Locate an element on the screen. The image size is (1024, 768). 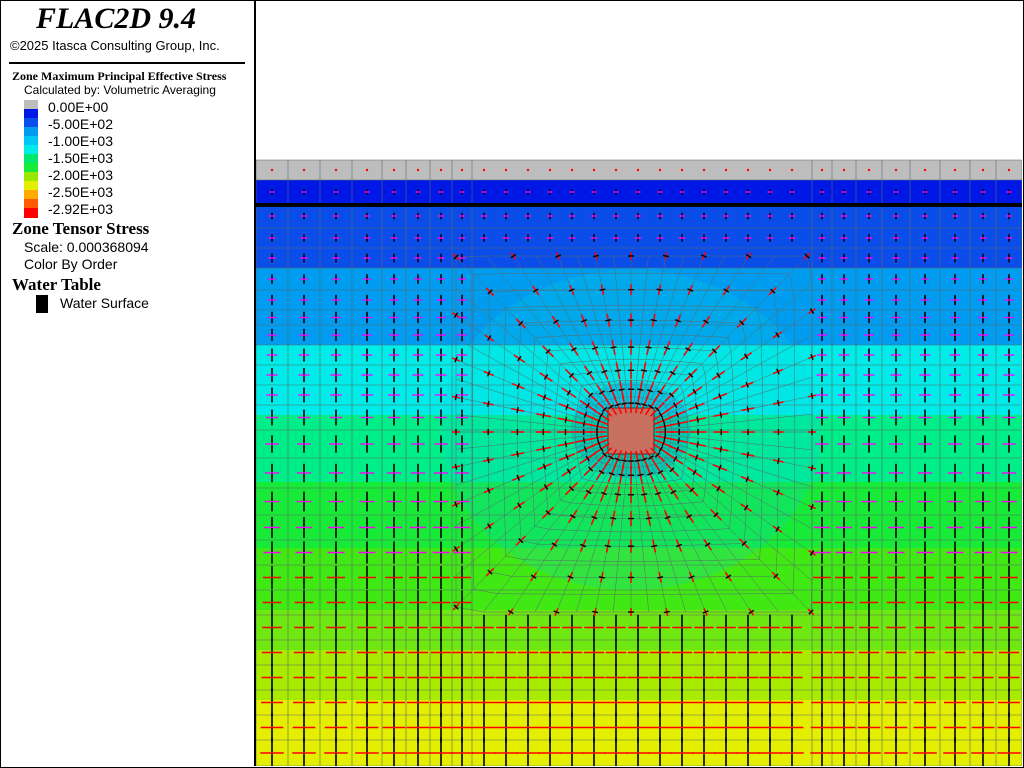
tensor-color-mode: Color By Order is located at coordinates (71, 264).